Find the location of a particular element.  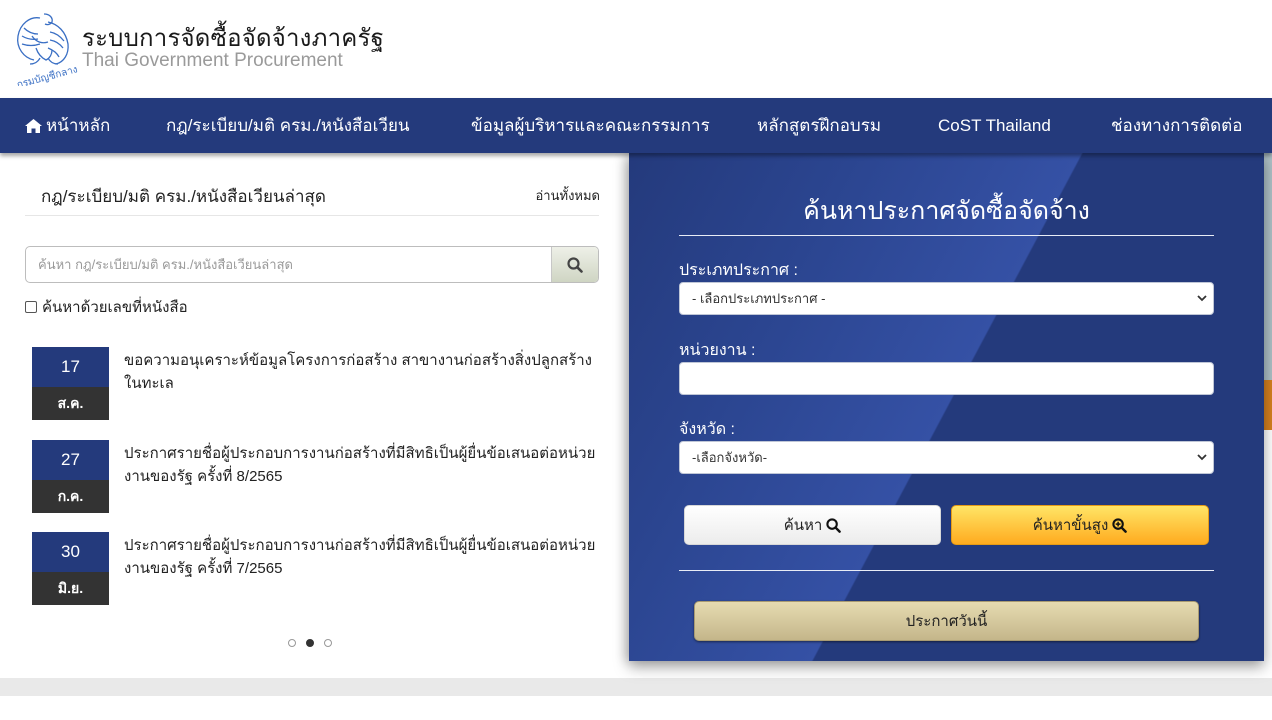

background-banner is located at coordinates (1268, 266).